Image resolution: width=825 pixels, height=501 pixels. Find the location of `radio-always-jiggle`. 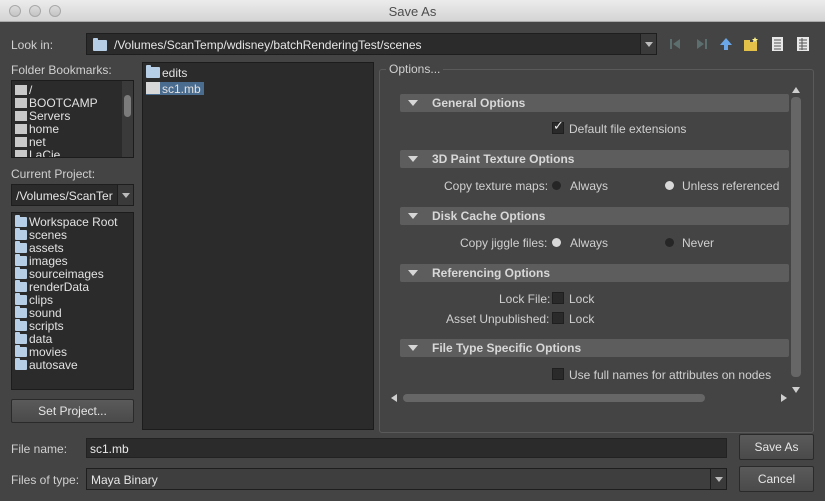

radio-always-jiggle is located at coordinates (556, 242).